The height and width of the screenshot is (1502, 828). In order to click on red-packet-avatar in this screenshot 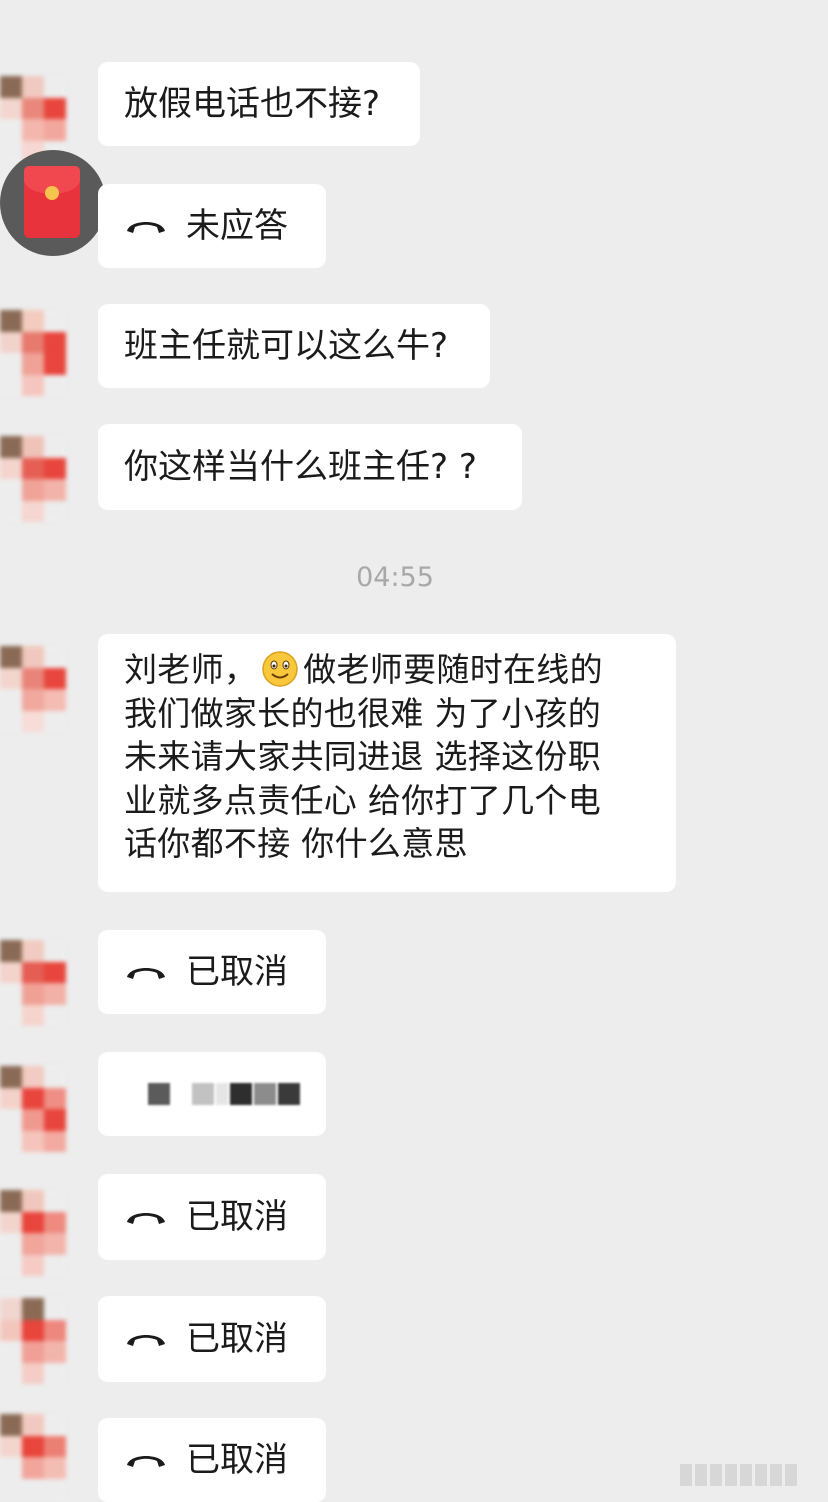, I will do `click(53, 203)`.